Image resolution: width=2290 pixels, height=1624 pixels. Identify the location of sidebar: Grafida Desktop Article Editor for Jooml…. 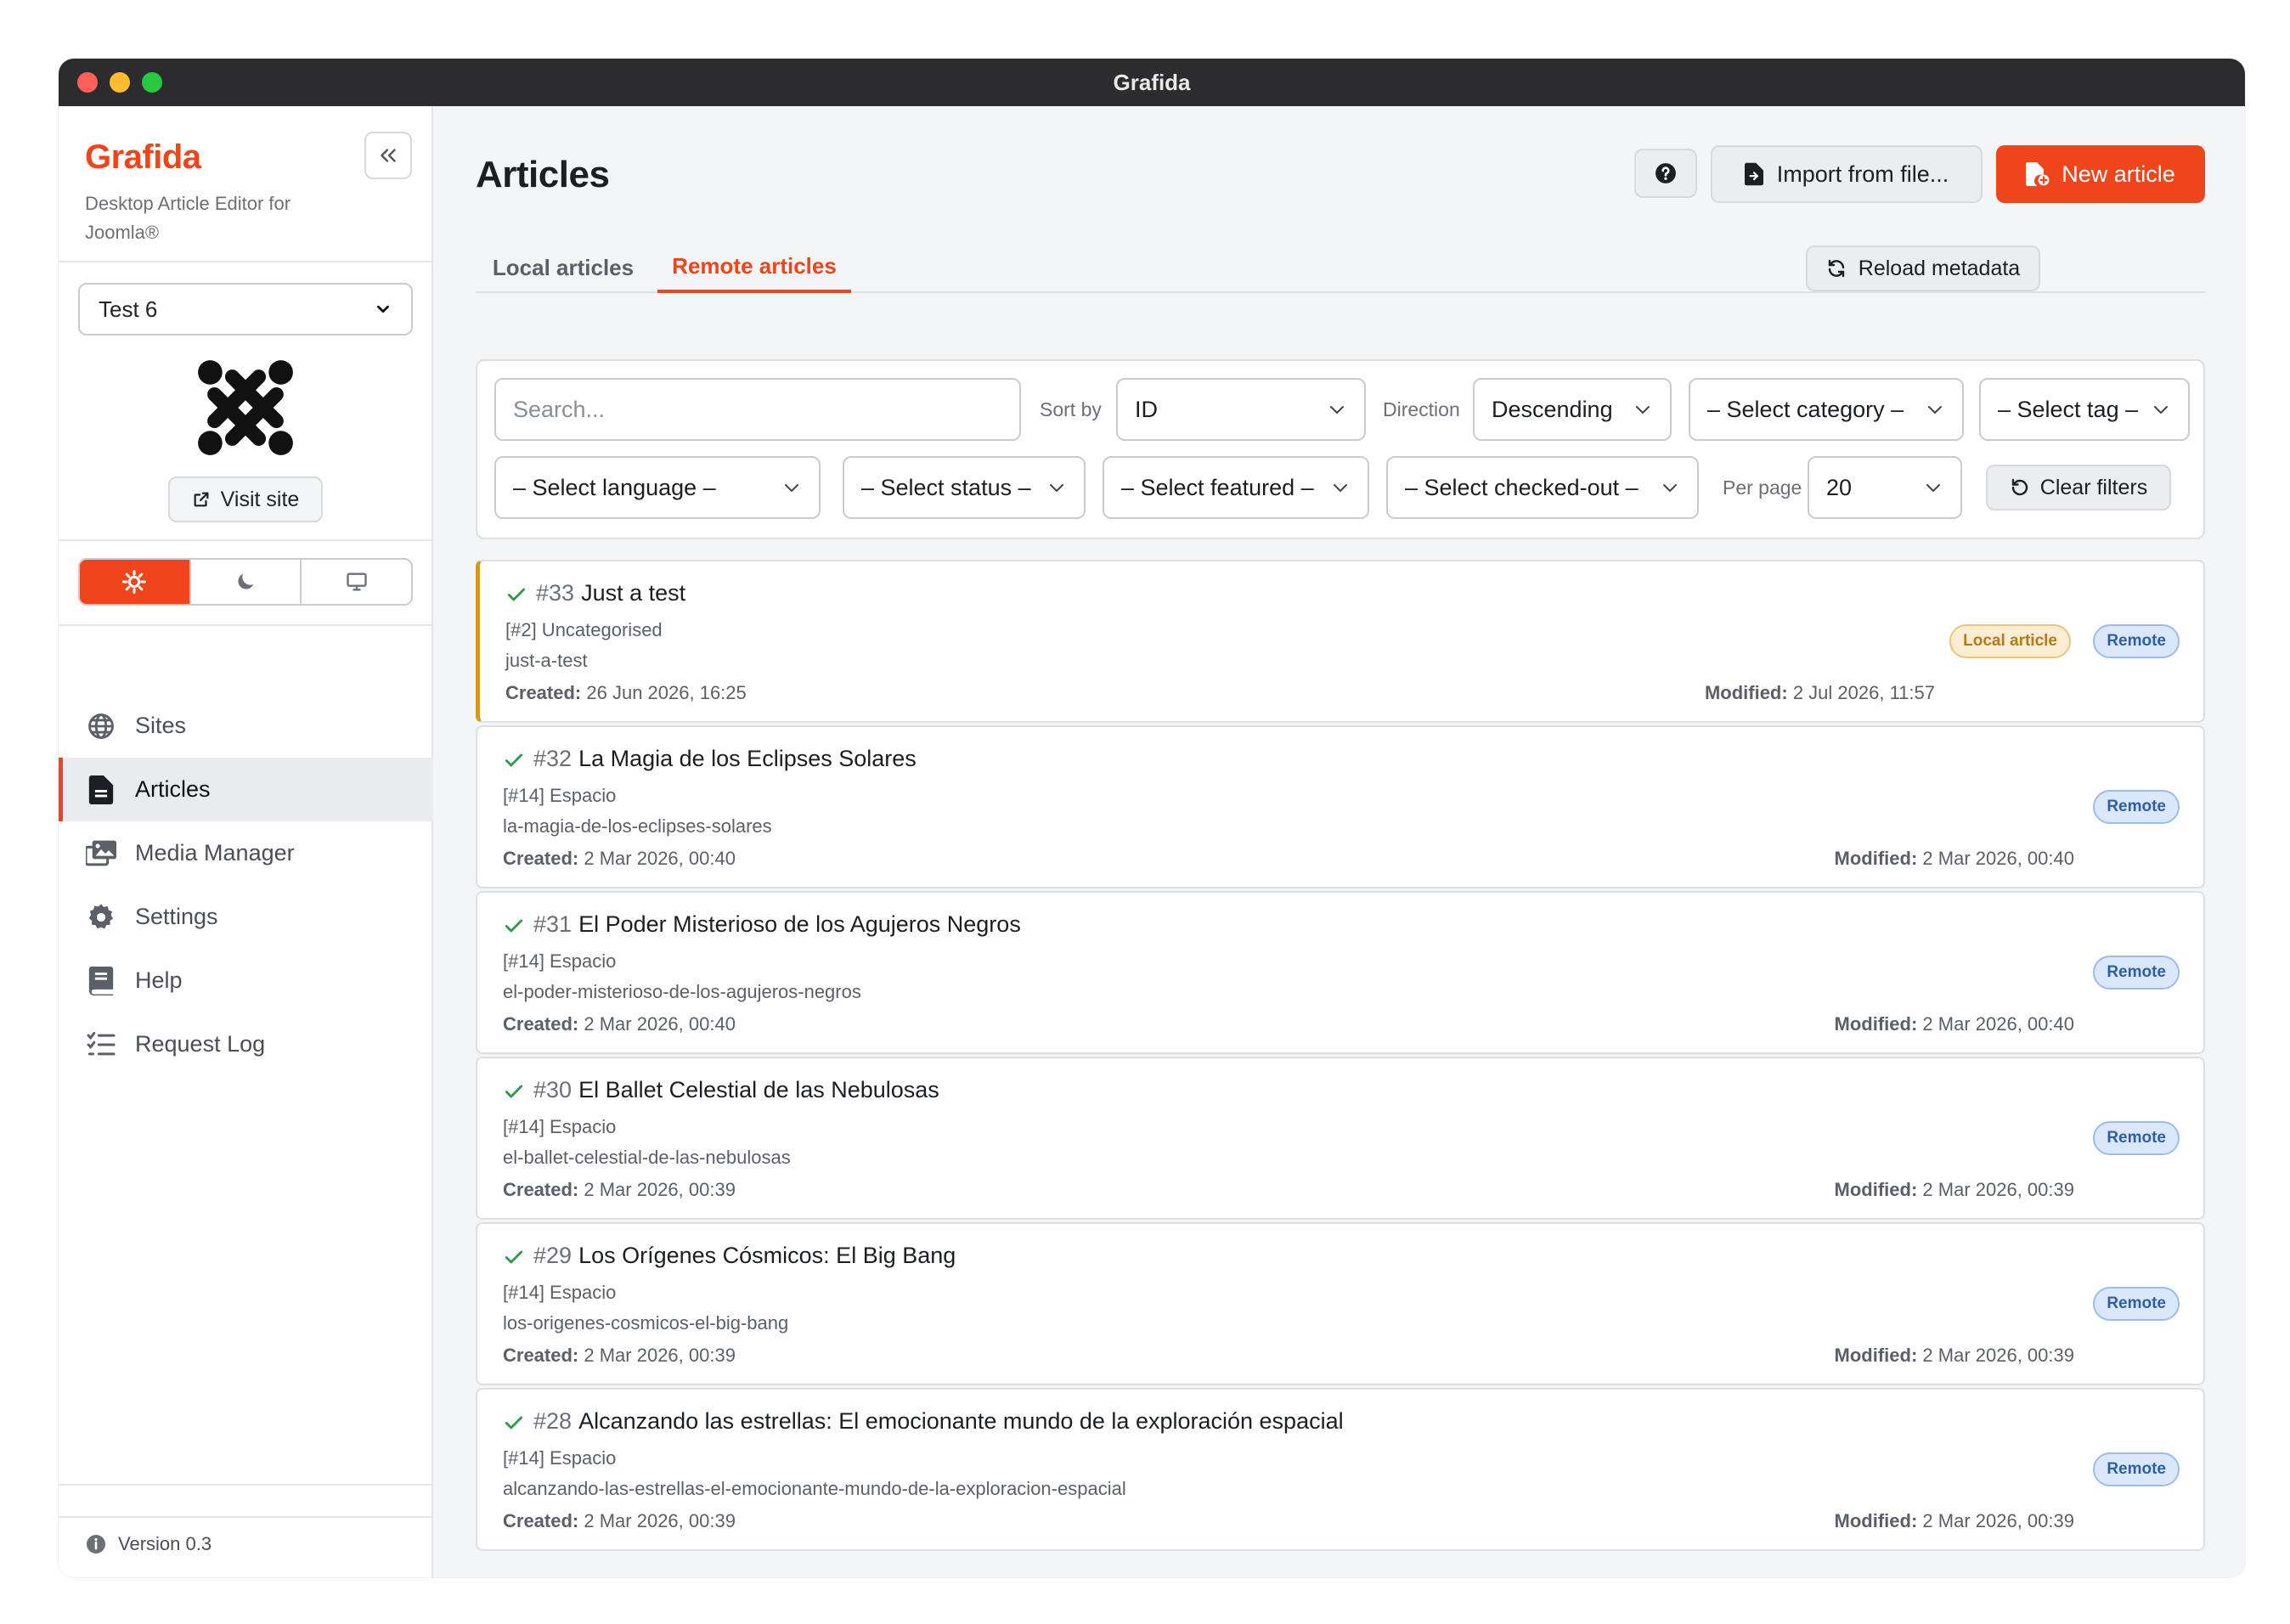
(246, 841).